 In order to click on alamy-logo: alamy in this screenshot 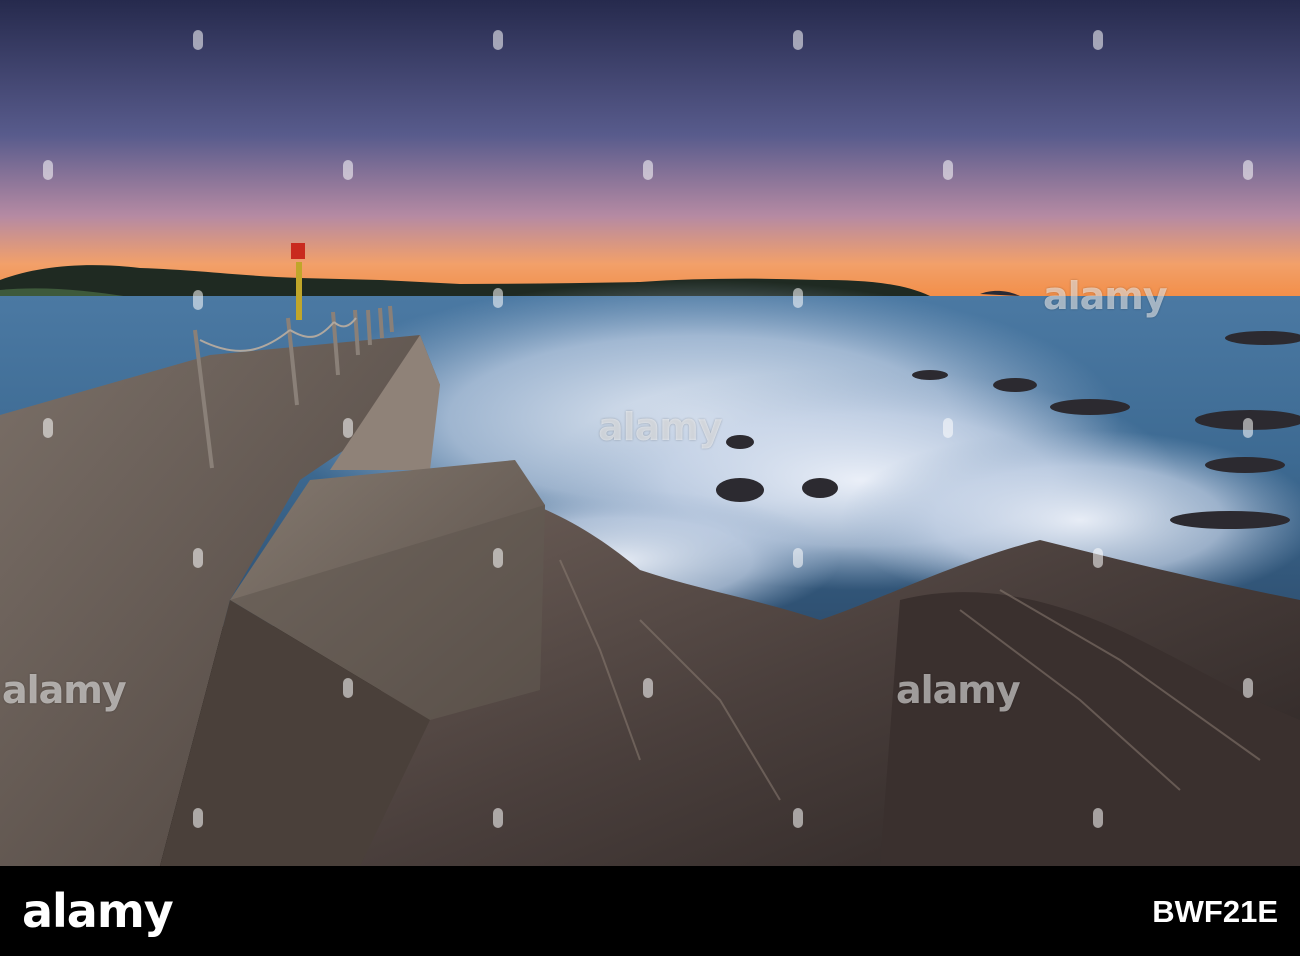, I will do `click(98, 911)`.